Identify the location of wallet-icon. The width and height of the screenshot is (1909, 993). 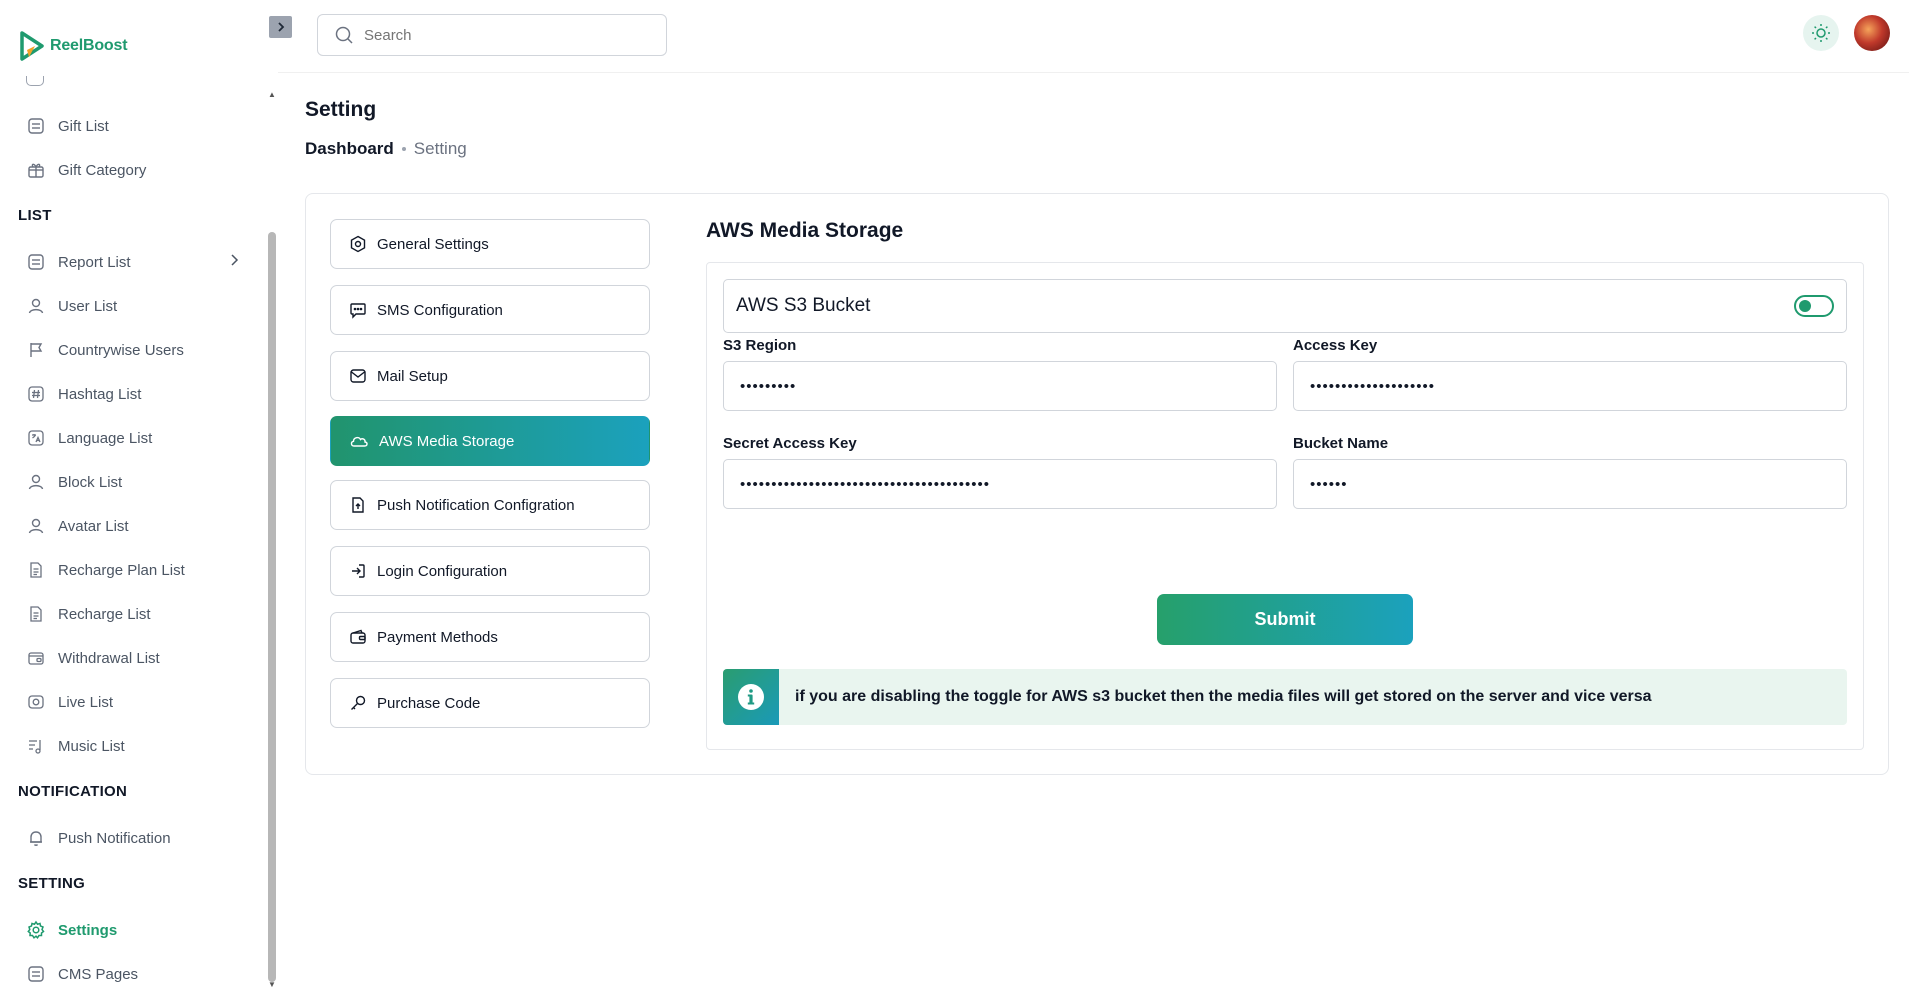
(358, 636).